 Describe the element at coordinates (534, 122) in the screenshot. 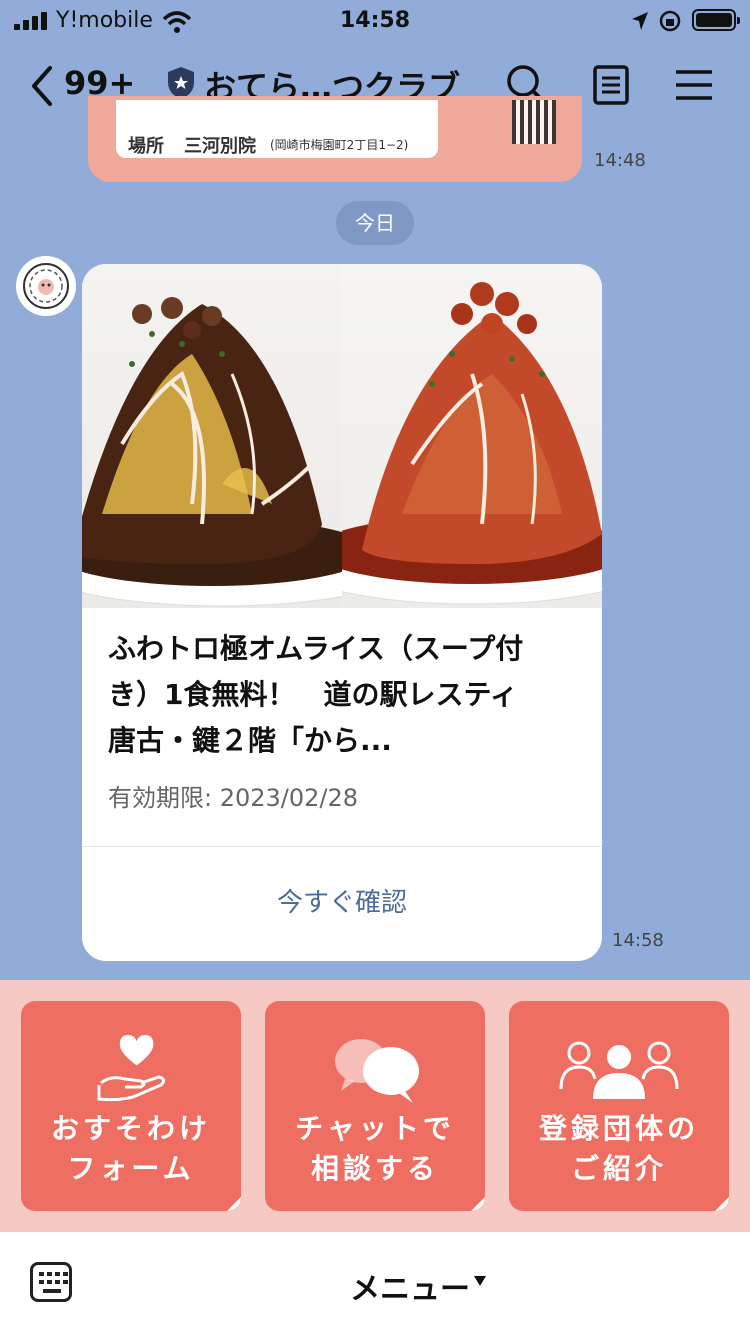

I see `qr-code` at that location.